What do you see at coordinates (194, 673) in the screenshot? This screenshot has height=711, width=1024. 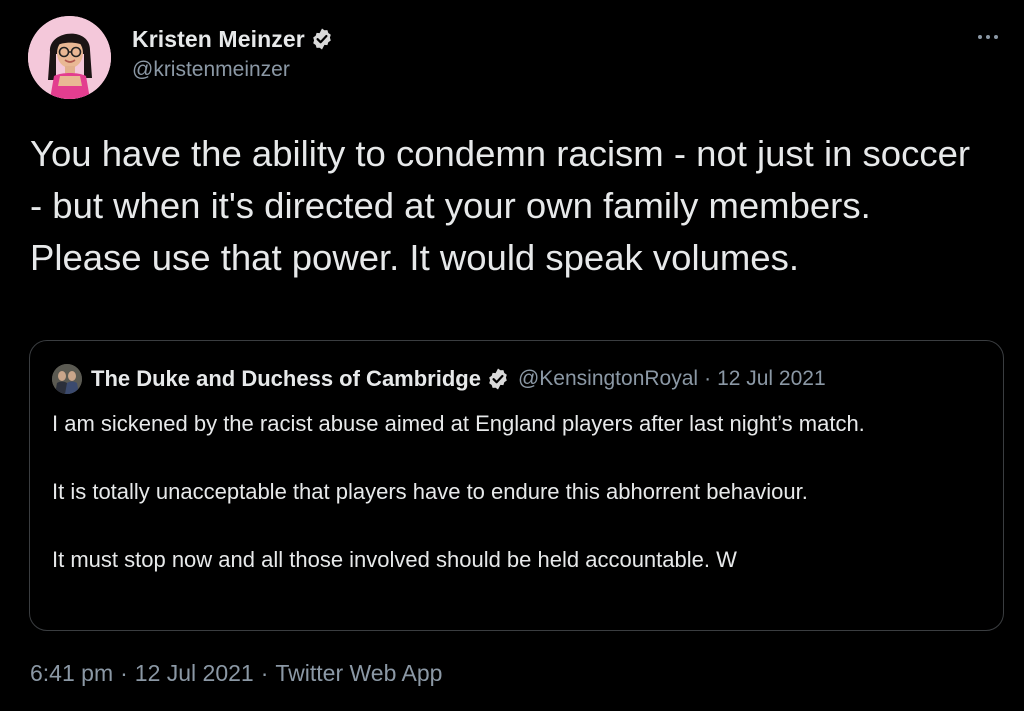 I see `tweet-date: 12 Jul 2021` at bounding box center [194, 673].